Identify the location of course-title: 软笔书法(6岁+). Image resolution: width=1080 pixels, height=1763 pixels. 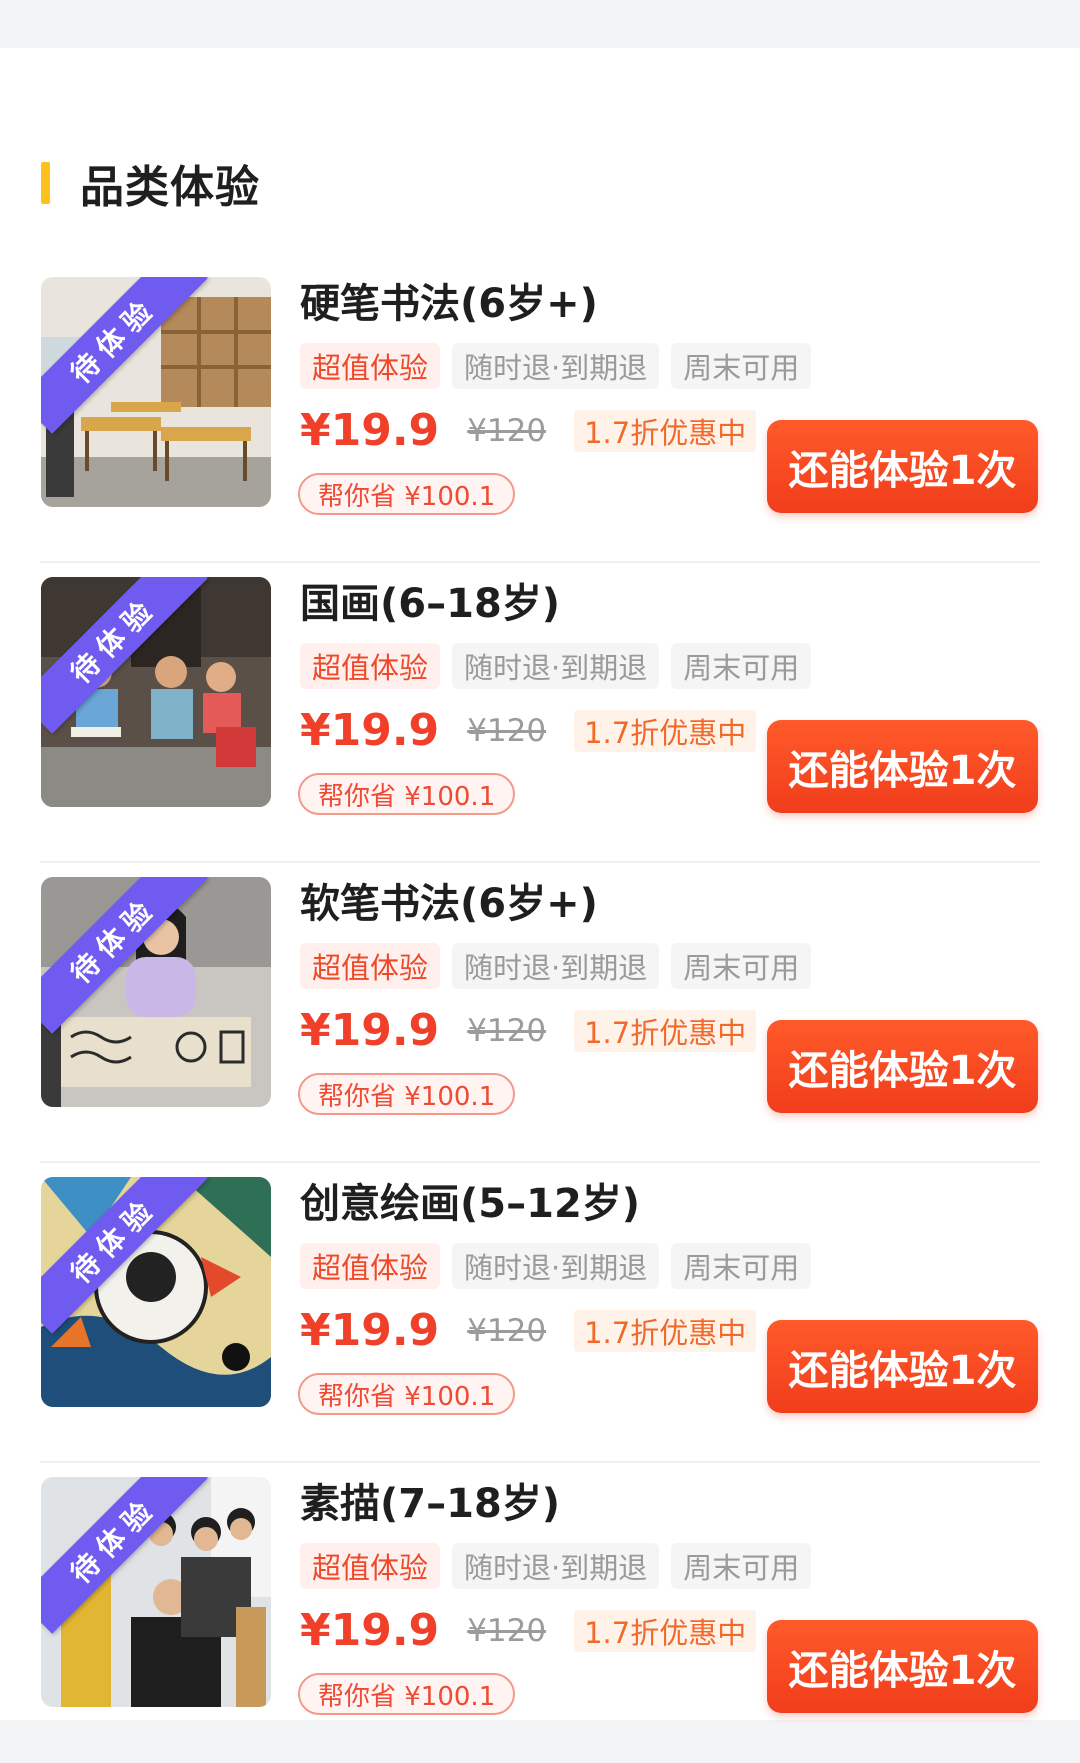
(449, 904).